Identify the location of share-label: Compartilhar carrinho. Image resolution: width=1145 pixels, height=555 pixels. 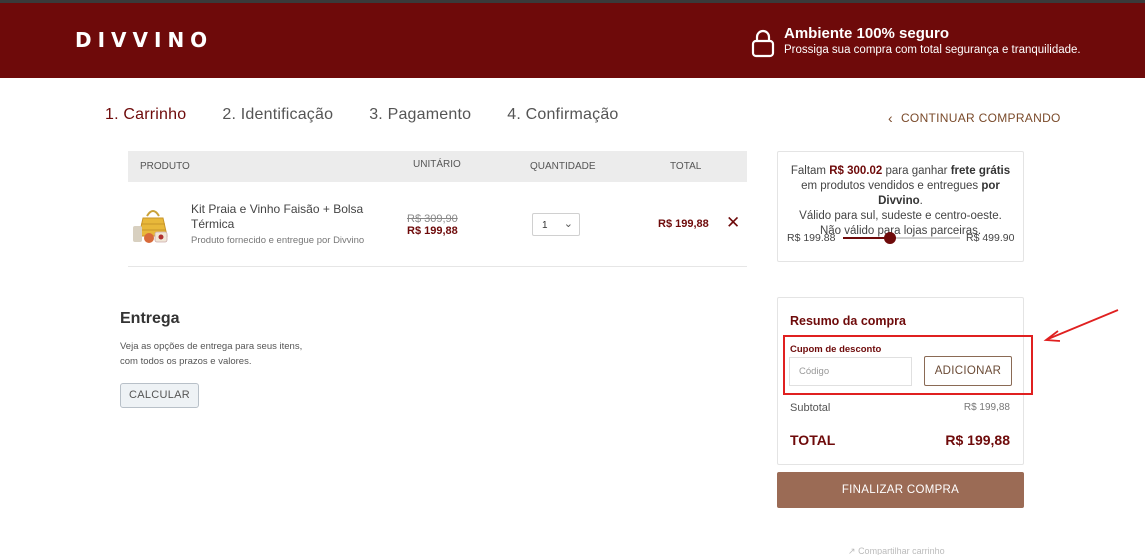
(901, 550).